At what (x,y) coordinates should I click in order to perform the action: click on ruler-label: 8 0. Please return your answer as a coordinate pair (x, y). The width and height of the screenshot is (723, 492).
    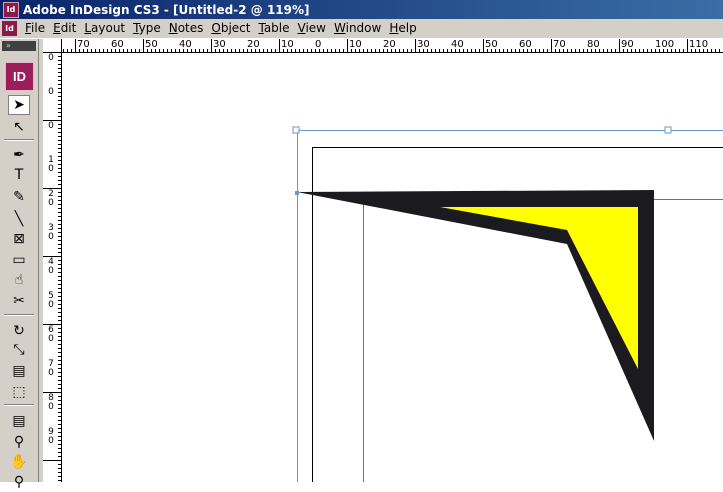
    Looking at the image, I should click on (51, 403).